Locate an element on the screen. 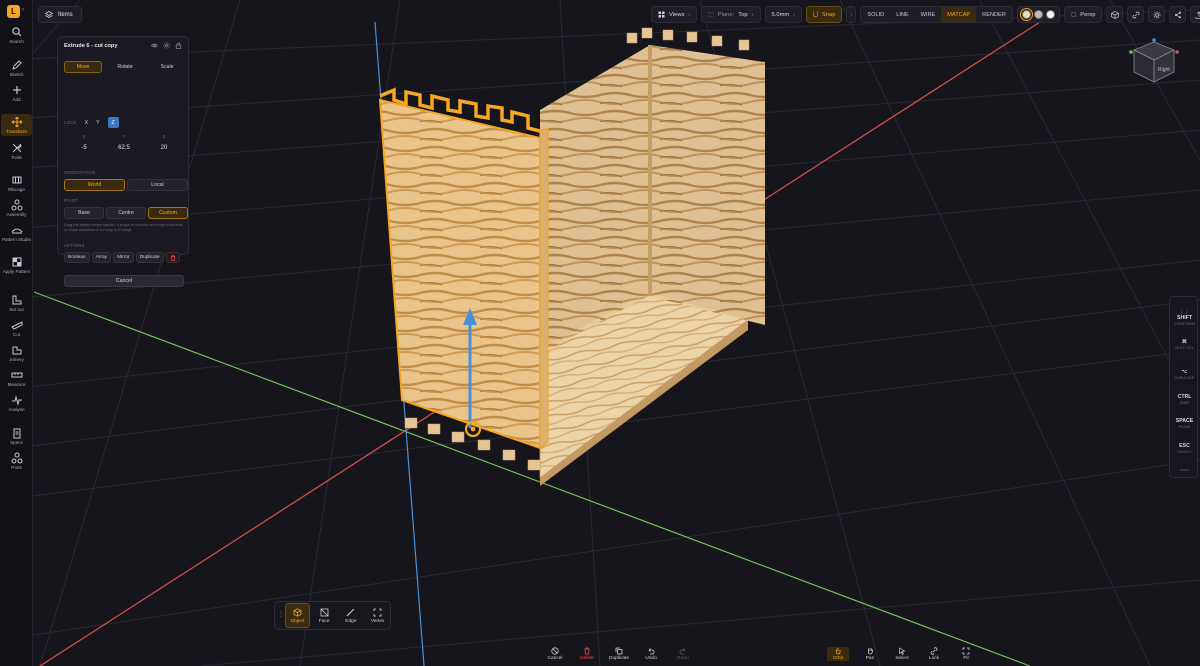 The image size is (1200, 666). tab-rotate: Rotate is located at coordinates (125, 67).